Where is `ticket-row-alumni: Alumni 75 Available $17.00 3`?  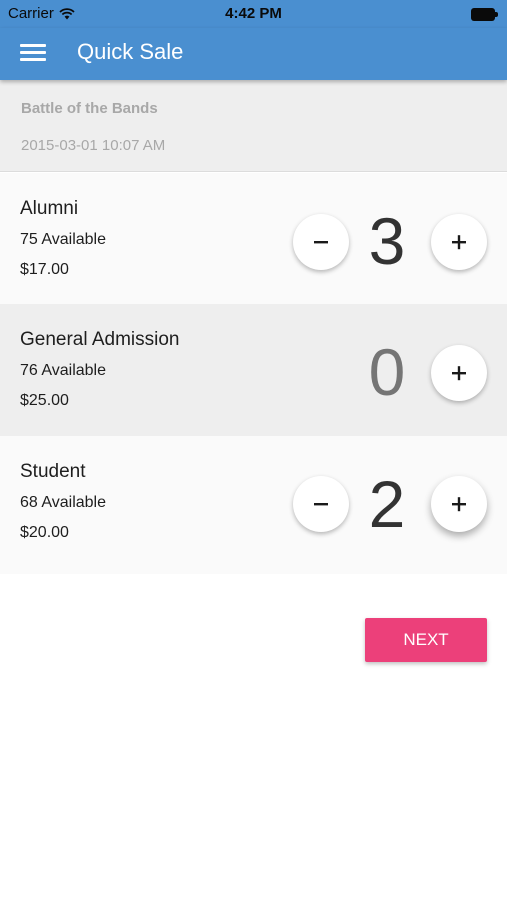
ticket-row-alumni: Alumni 75 Available $17.00 3 is located at coordinates (253, 238).